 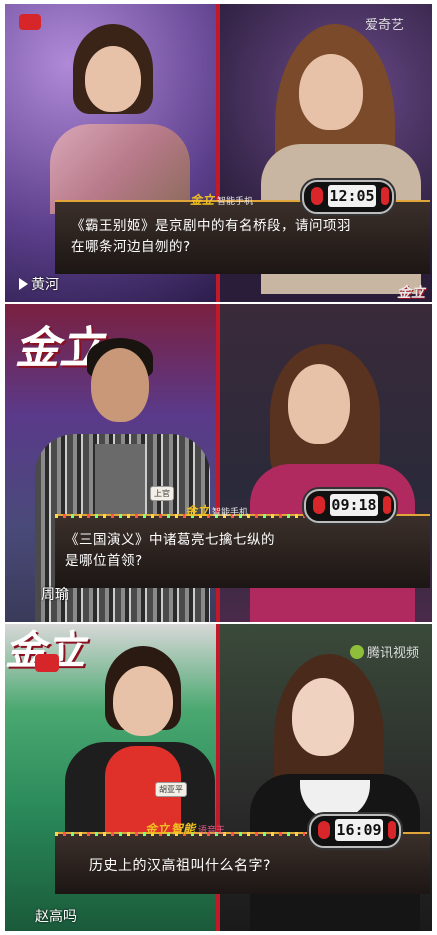 I want to click on name-tag: 上官, so click(x=162, y=493).